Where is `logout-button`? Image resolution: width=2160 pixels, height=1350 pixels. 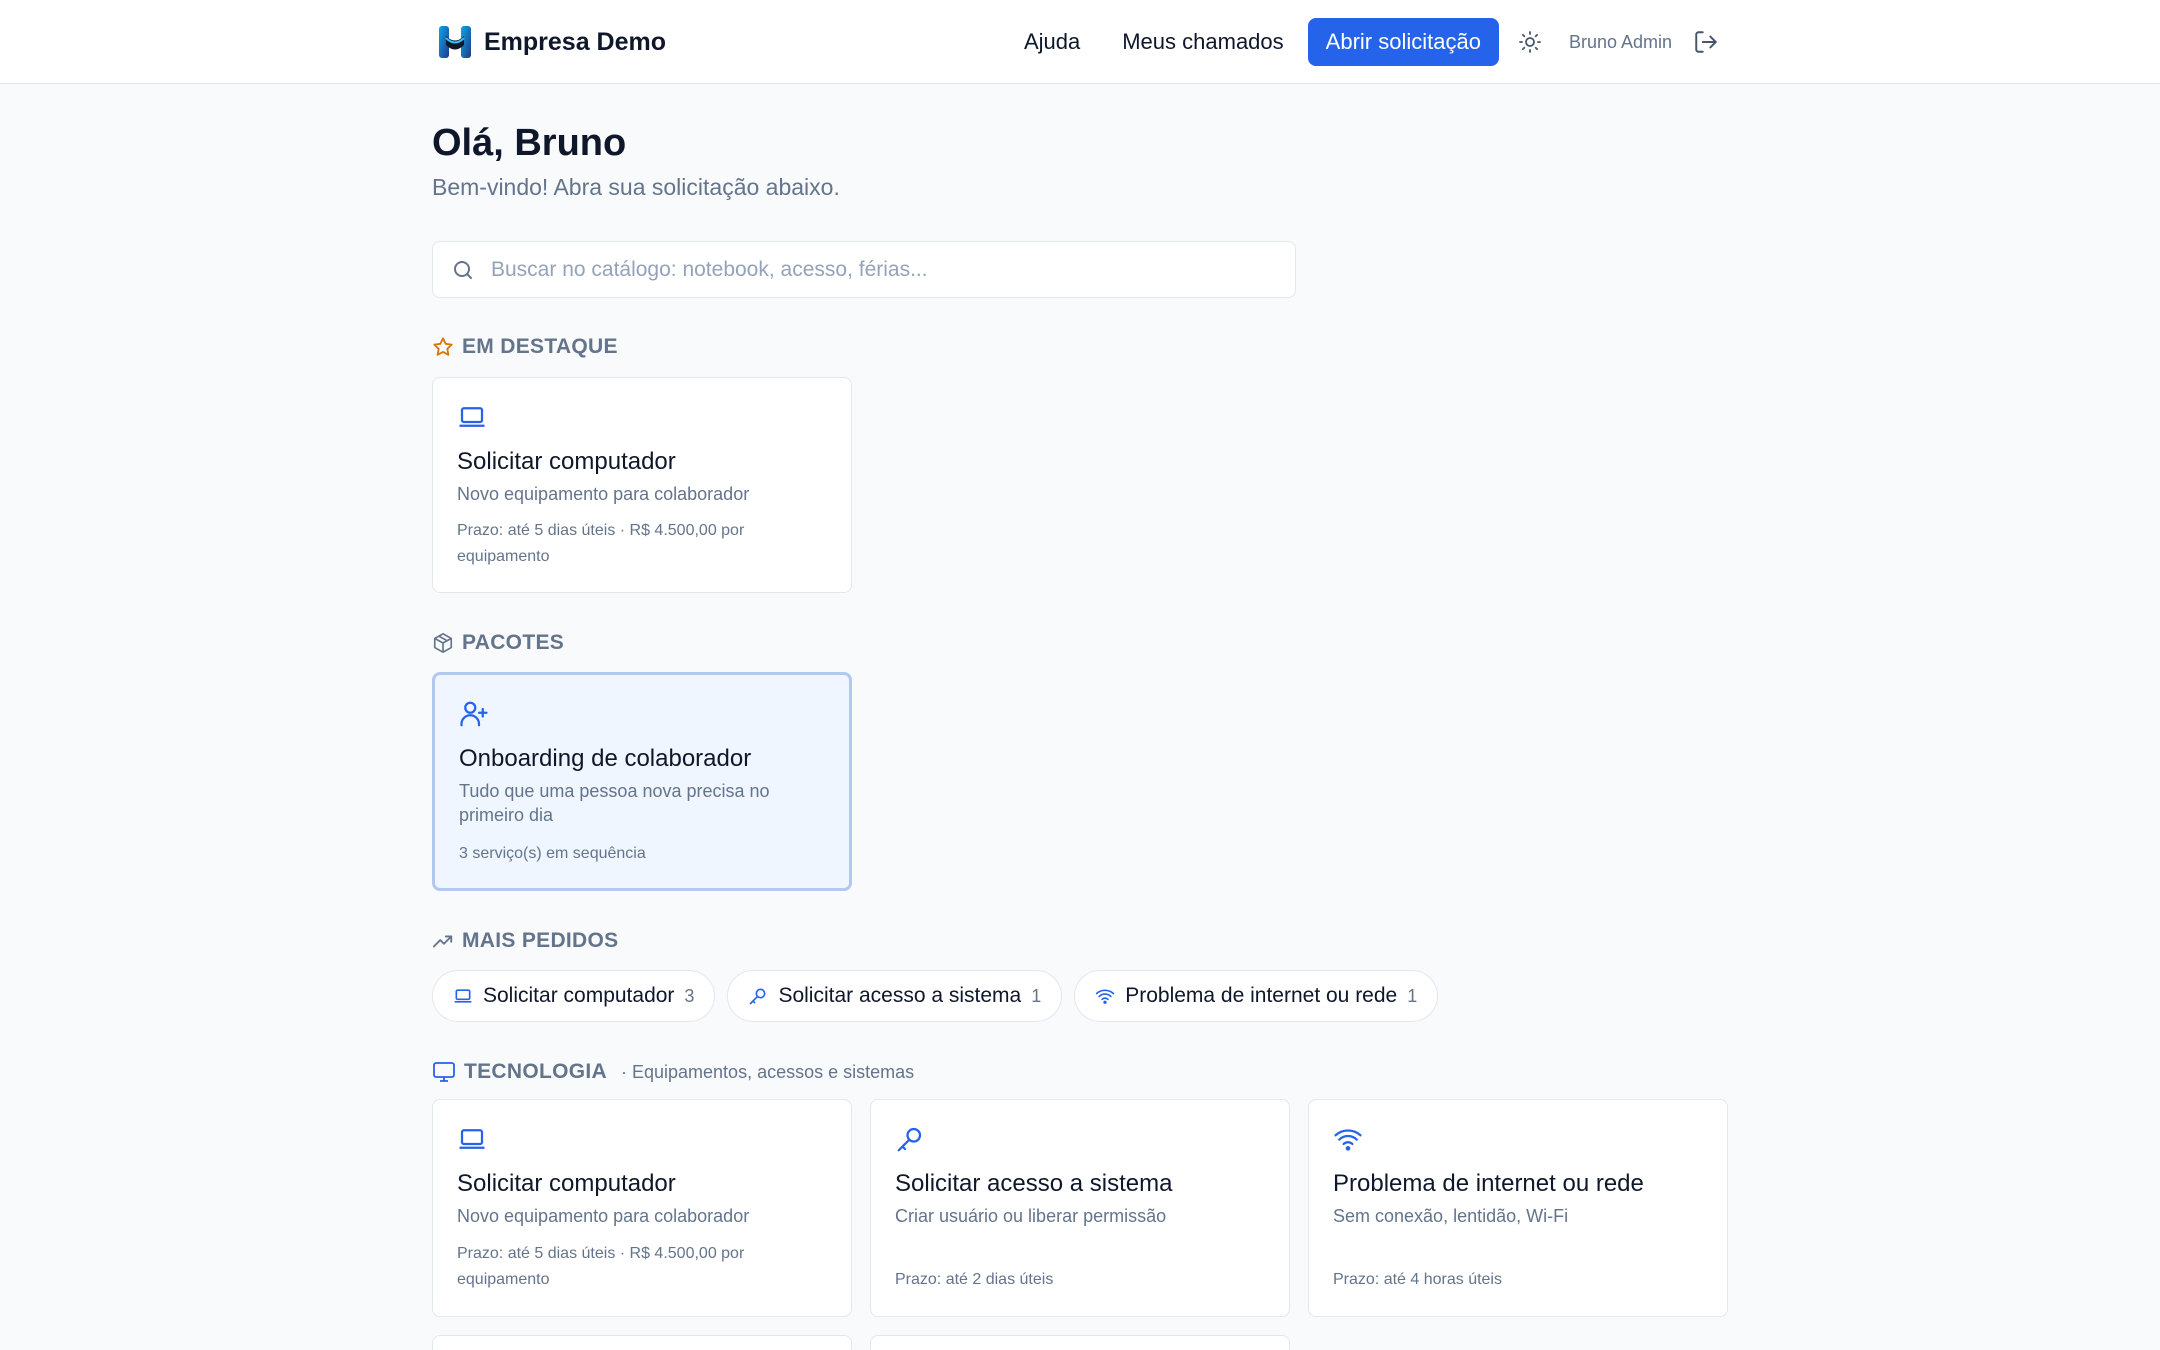
logout-button is located at coordinates (1706, 42).